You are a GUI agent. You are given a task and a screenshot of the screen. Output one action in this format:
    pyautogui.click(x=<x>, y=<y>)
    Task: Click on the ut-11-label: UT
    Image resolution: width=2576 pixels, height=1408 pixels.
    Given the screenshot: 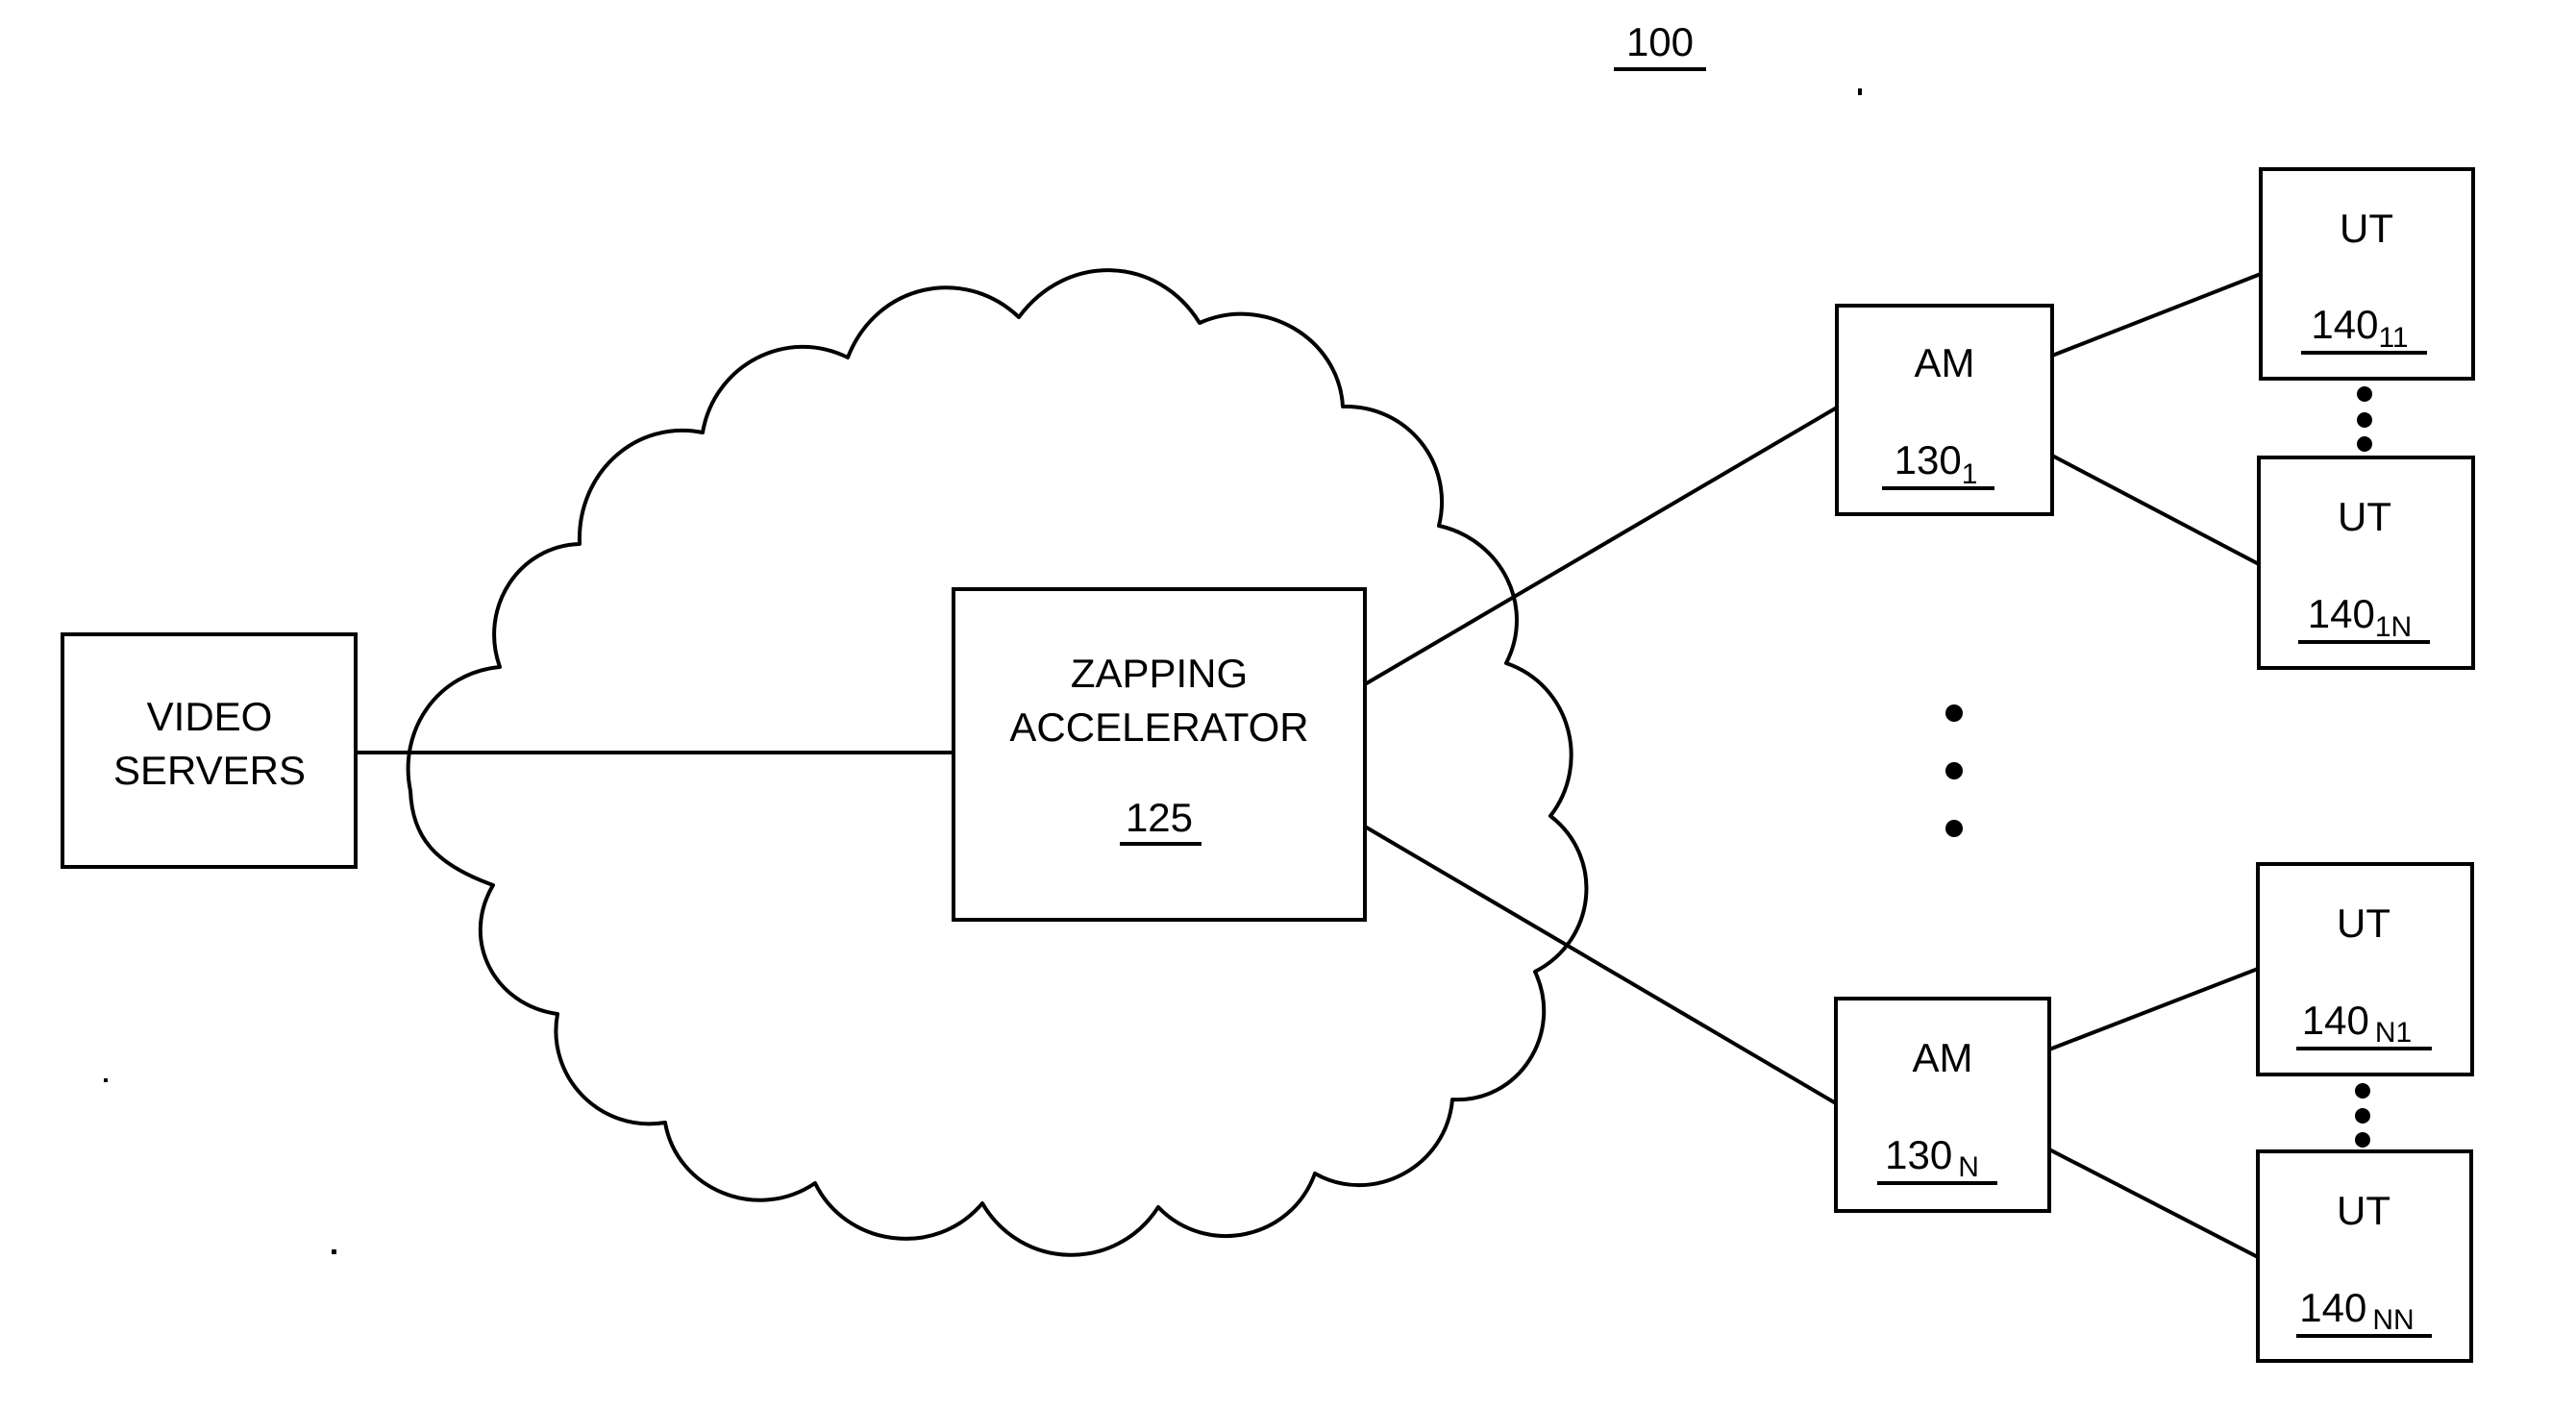 What is the action you would take?
    pyautogui.click(x=2366, y=228)
    